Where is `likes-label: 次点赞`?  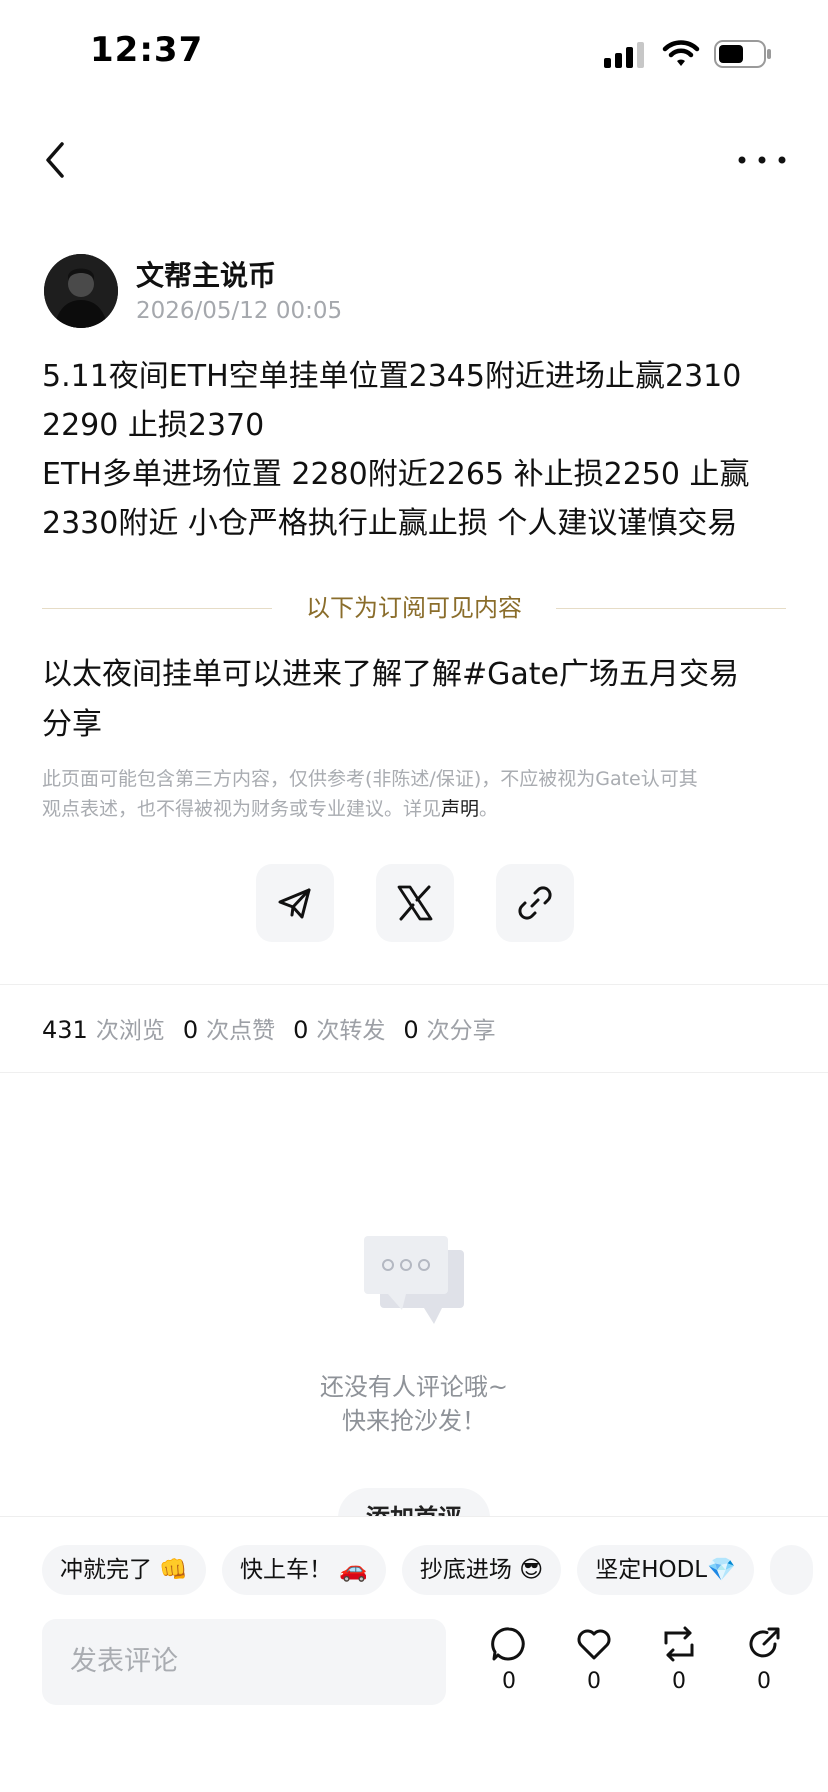 likes-label: 次点赞 is located at coordinates (241, 1031).